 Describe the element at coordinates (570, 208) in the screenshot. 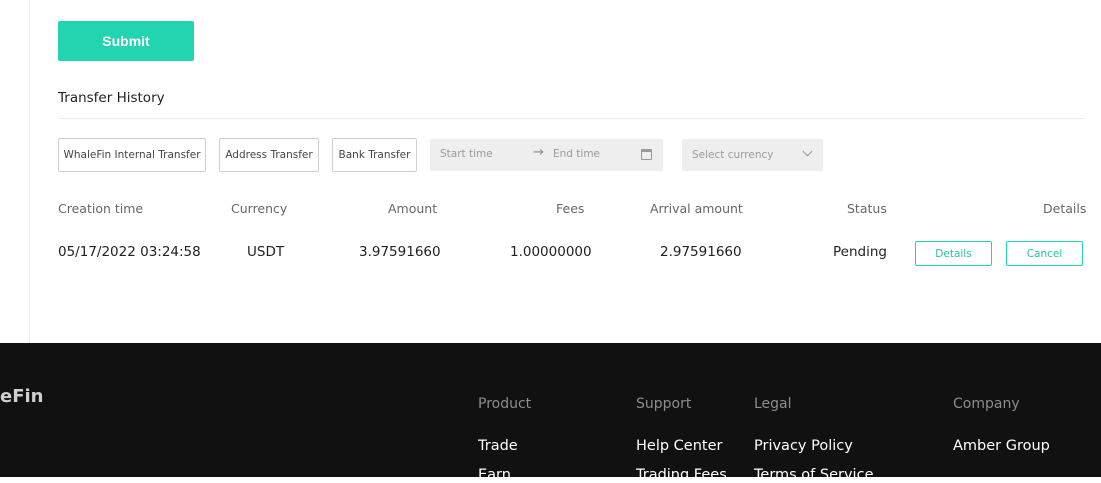

I see `column-fees: Fees` at that location.